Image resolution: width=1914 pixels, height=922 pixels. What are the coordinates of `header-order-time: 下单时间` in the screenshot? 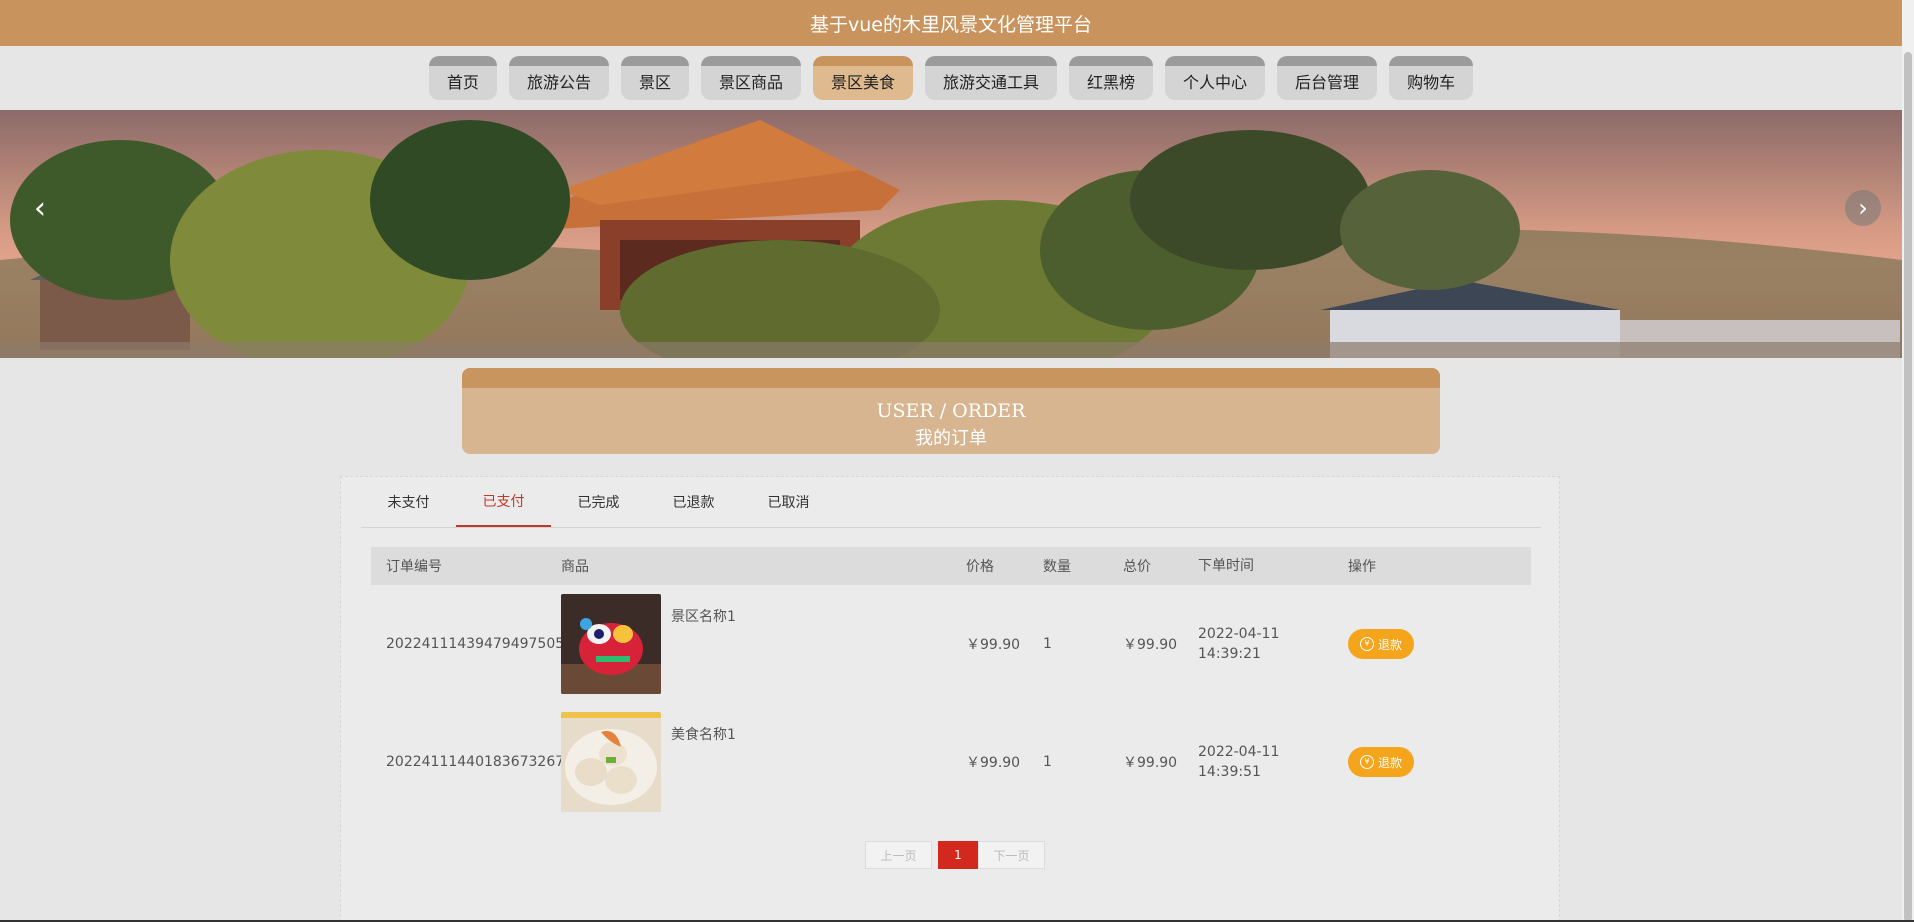 It's located at (1226, 566).